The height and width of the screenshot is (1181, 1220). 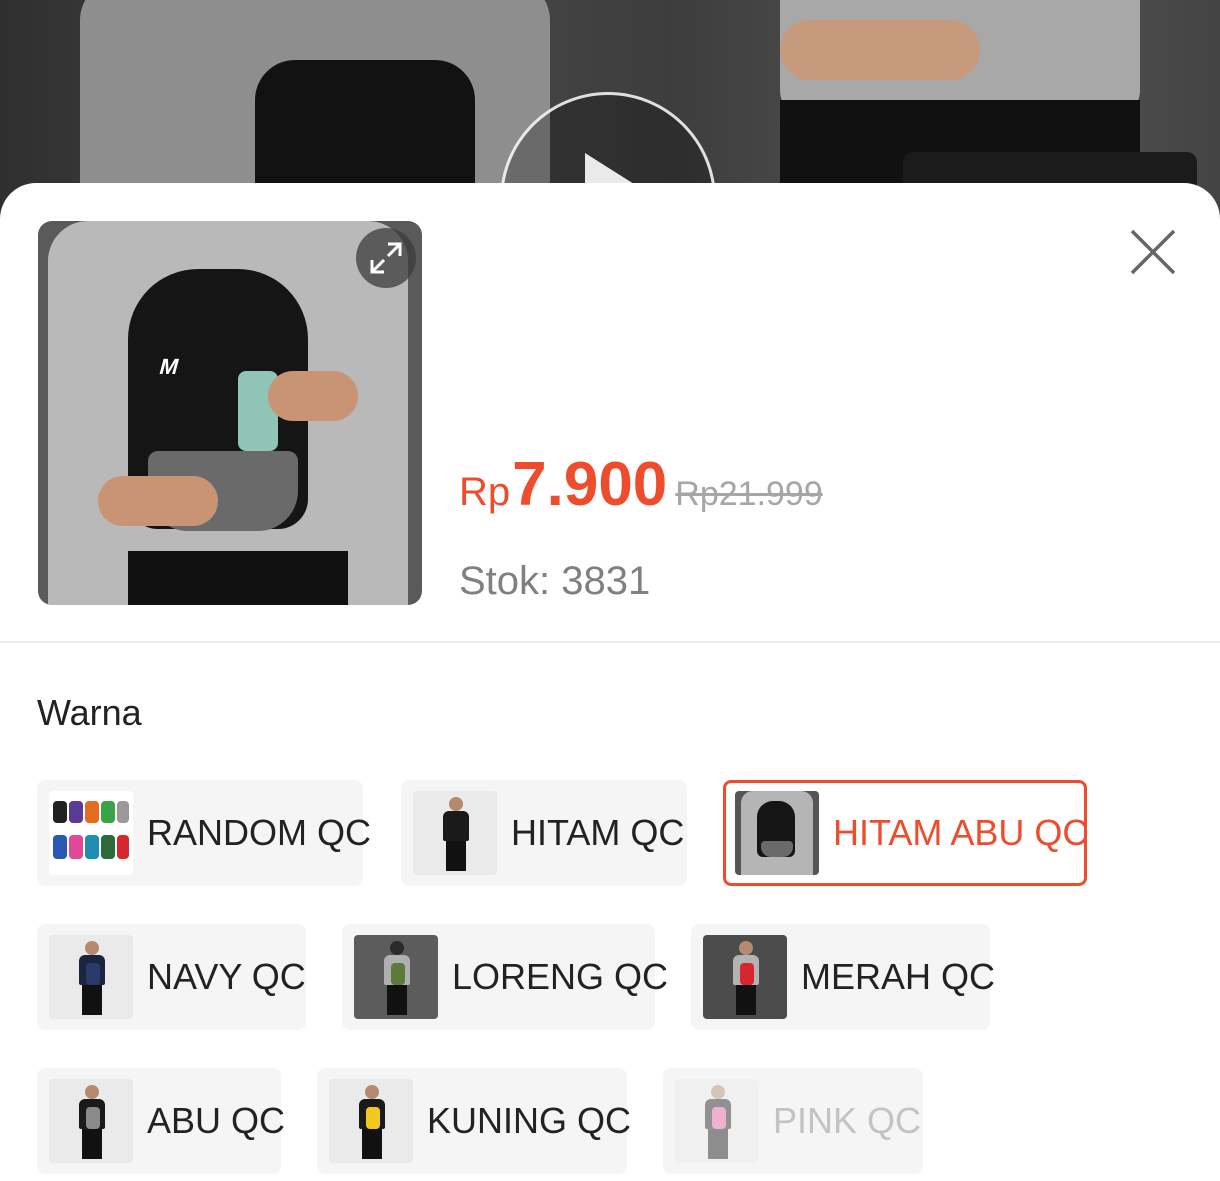 I want to click on price-currency: Rp, so click(x=485, y=492).